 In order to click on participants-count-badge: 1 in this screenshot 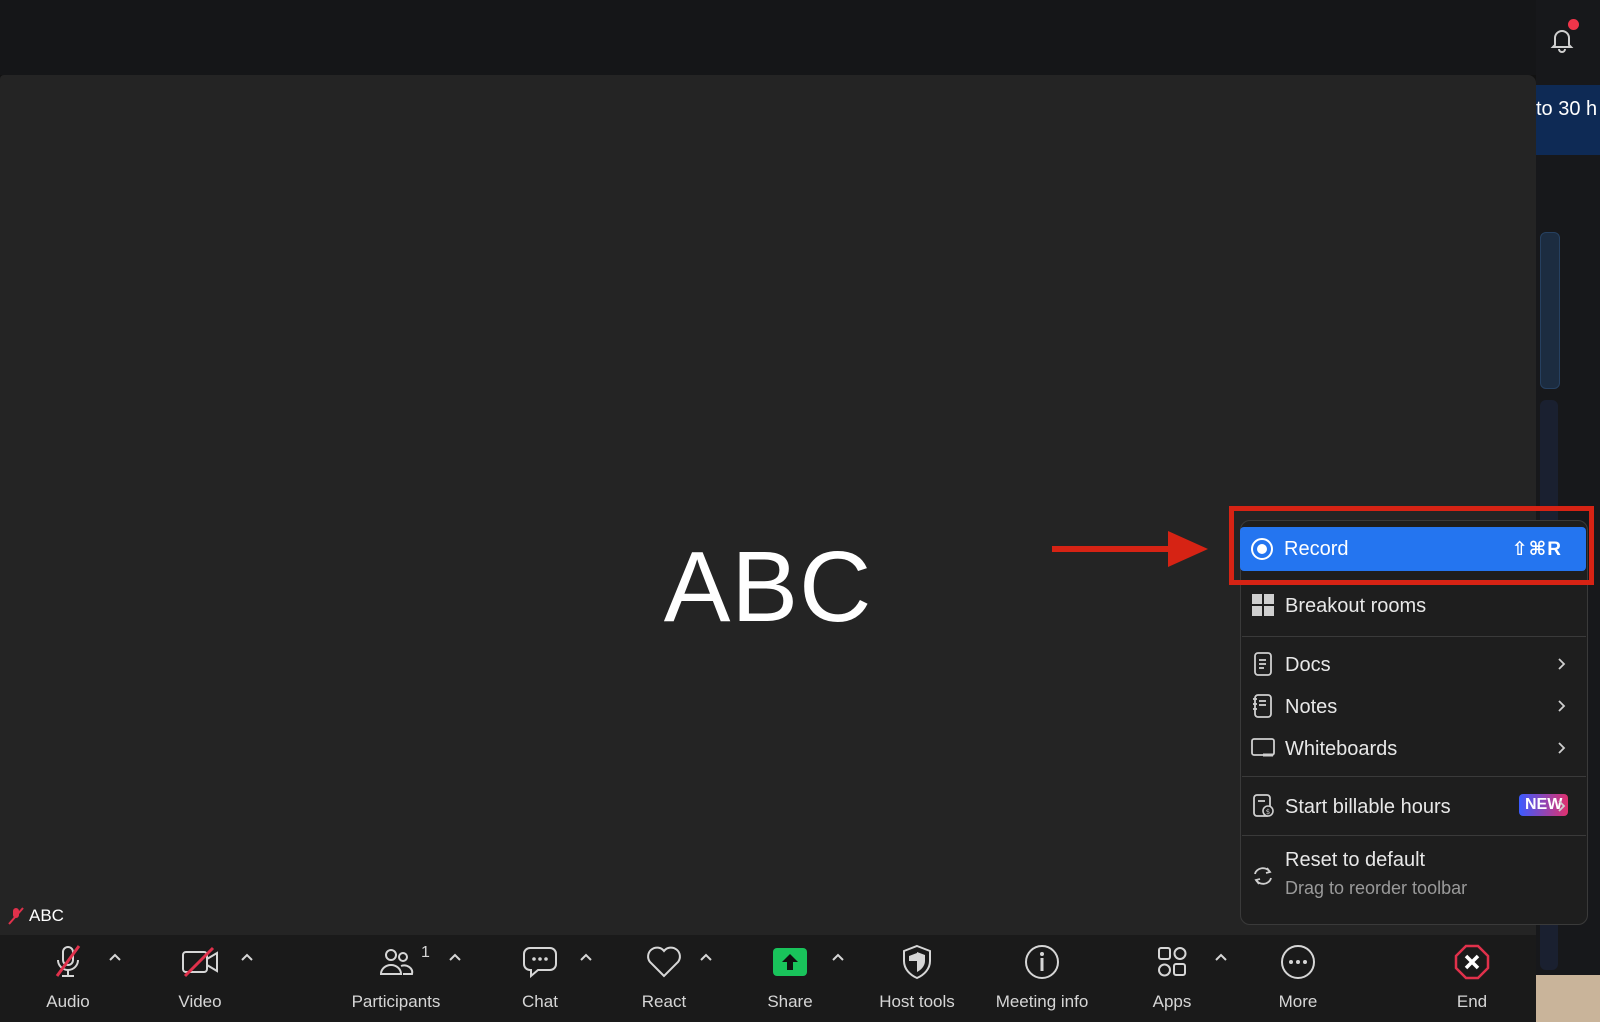, I will do `click(425, 952)`.